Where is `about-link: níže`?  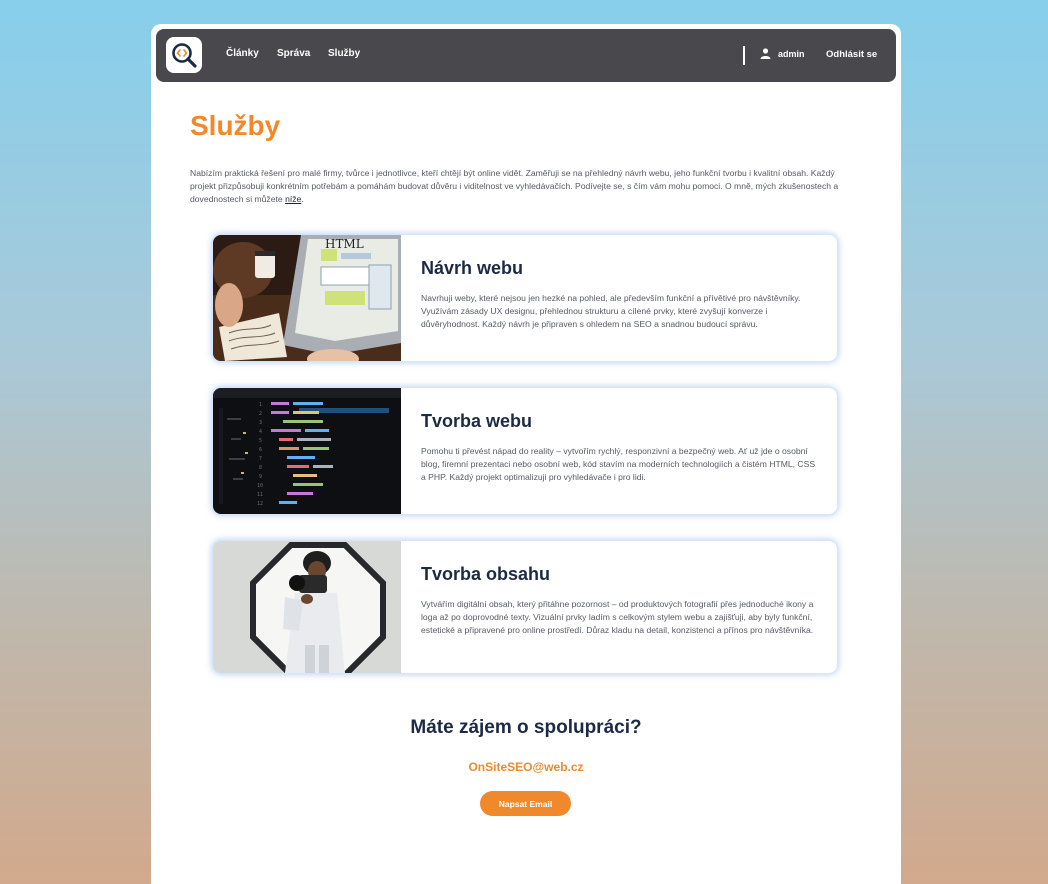 about-link: níže is located at coordinates (293, 199).